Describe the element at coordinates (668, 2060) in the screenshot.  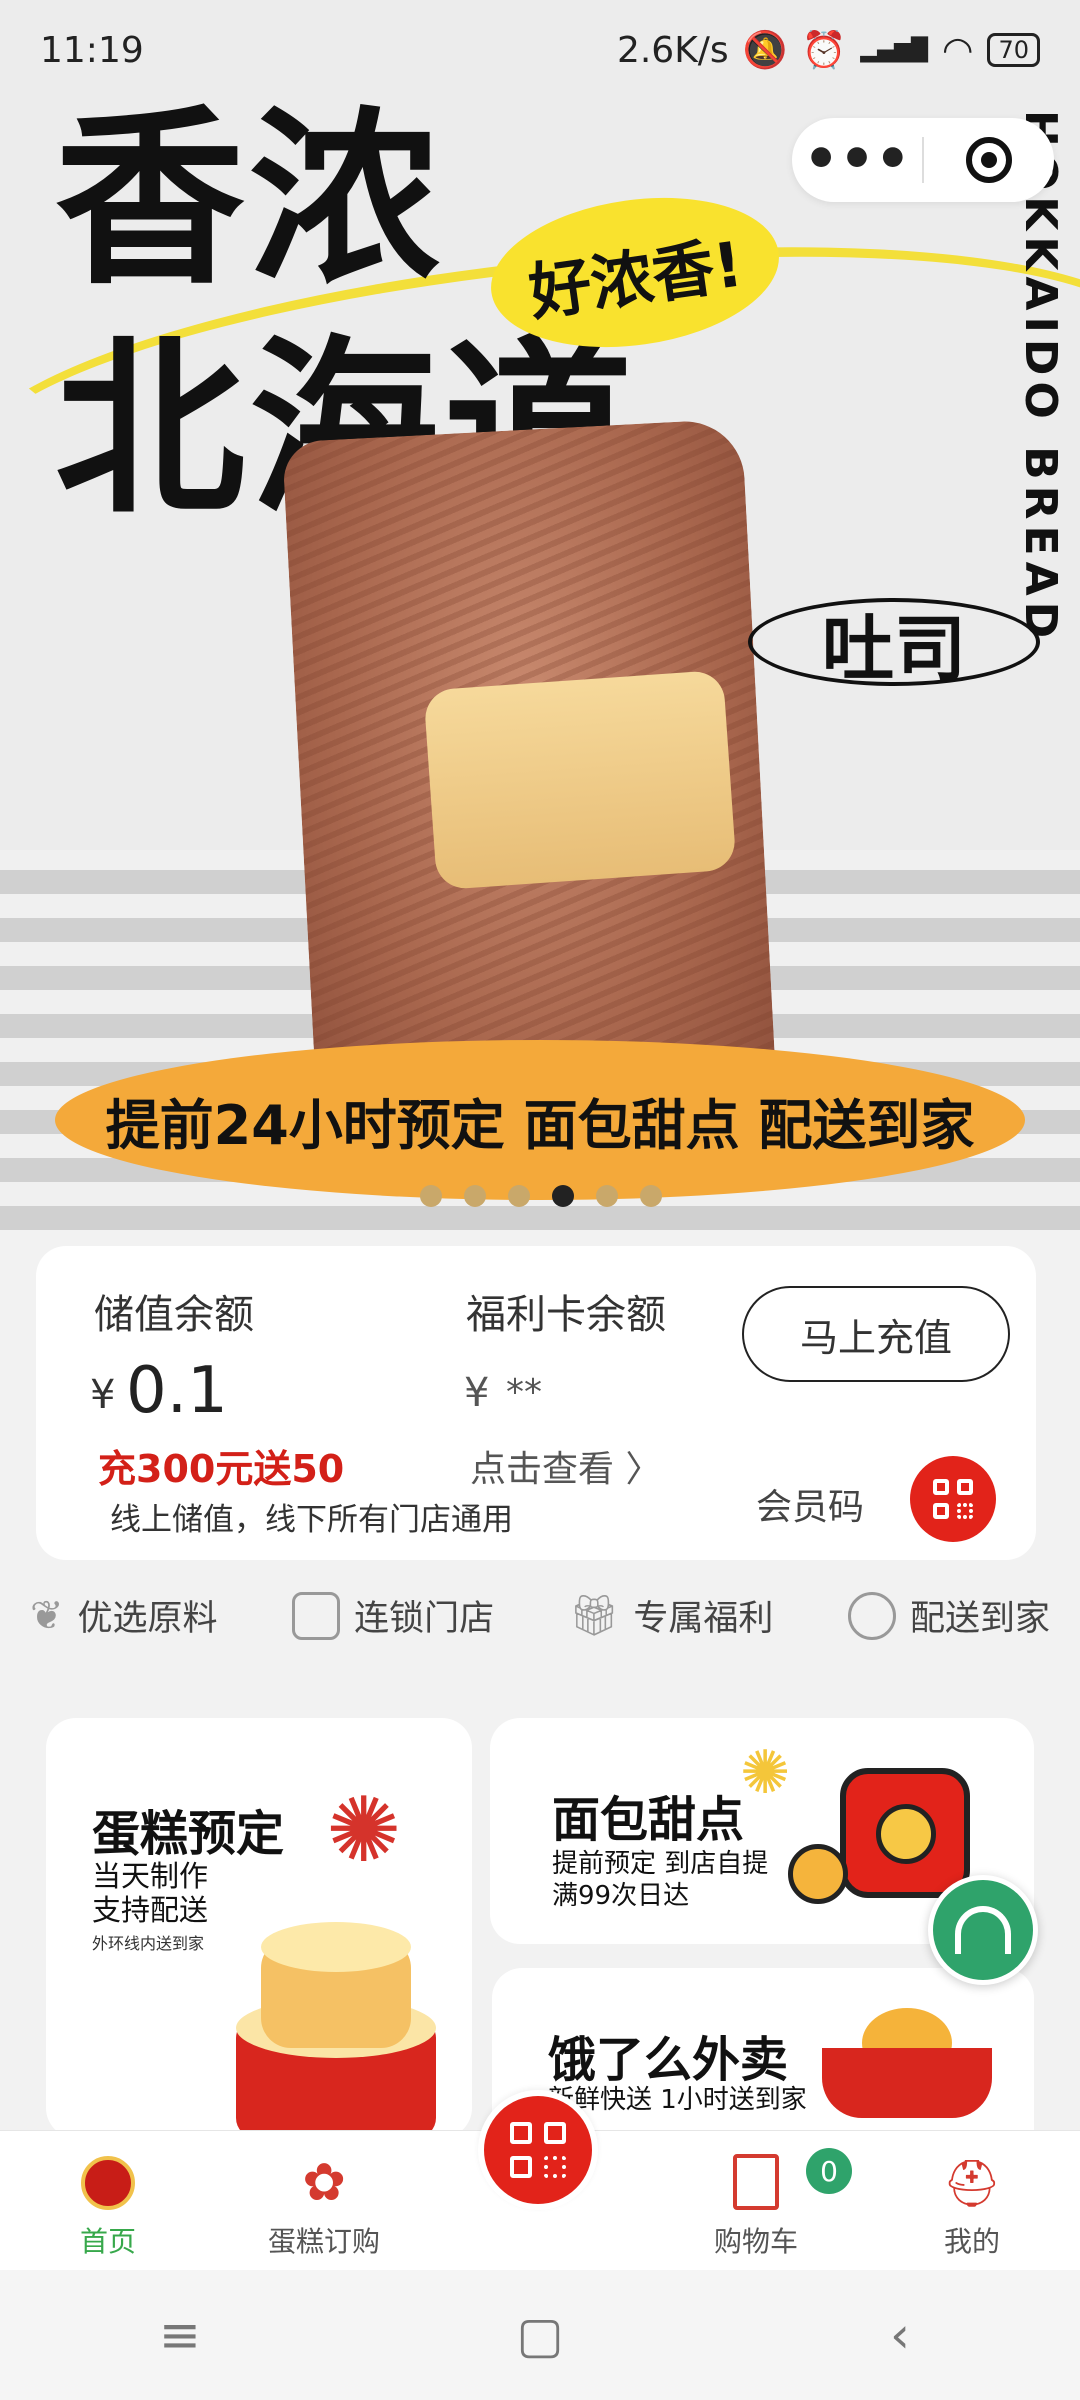
I see `eleme-tile-title: 饿了么外卖` at that location.